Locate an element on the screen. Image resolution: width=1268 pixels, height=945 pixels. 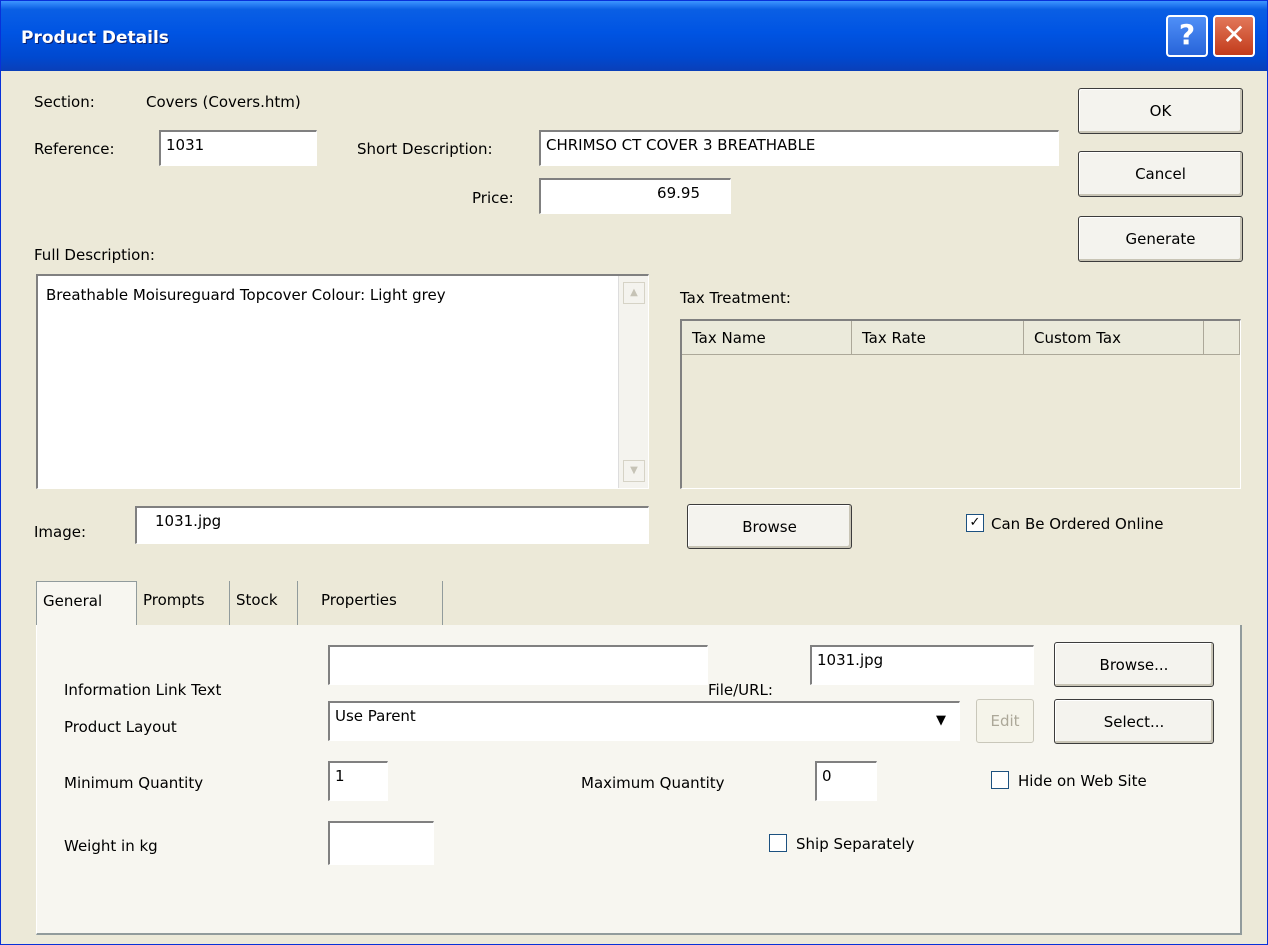
vertical-scrollbar: ▲ ▼ is located at coordinates (633, 382).